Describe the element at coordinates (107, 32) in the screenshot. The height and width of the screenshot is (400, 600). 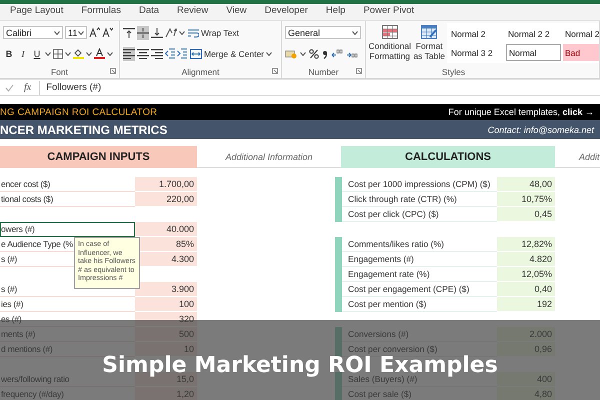
I see `font-shrink-icon` at that location.